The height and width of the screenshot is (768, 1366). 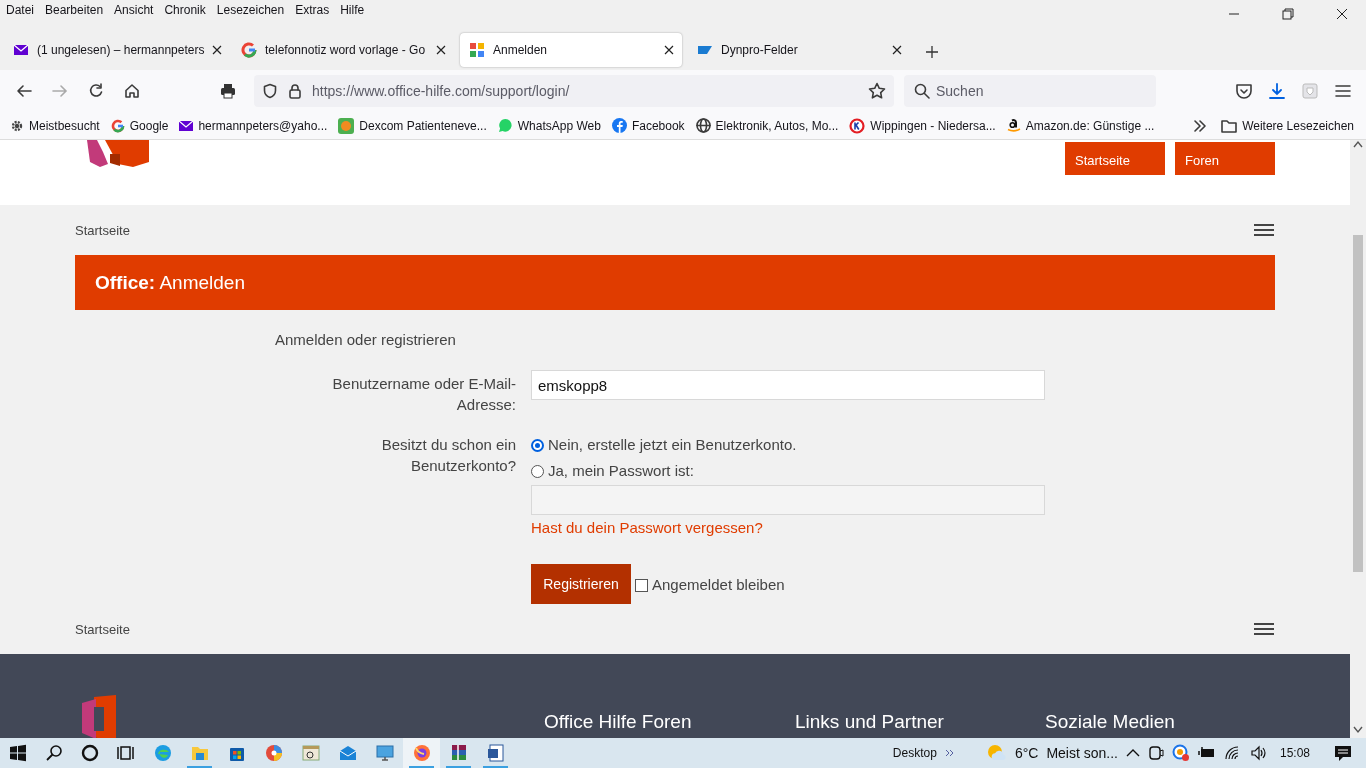 I want to click on menu-item: Lesezeichen, so click(x=250, y=8).